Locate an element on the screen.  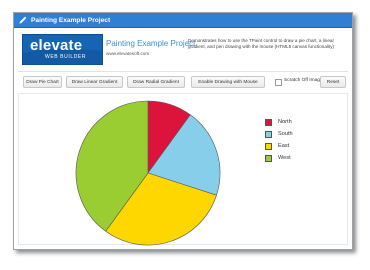
legend-item-east: East is located at coordinates (279, 146).